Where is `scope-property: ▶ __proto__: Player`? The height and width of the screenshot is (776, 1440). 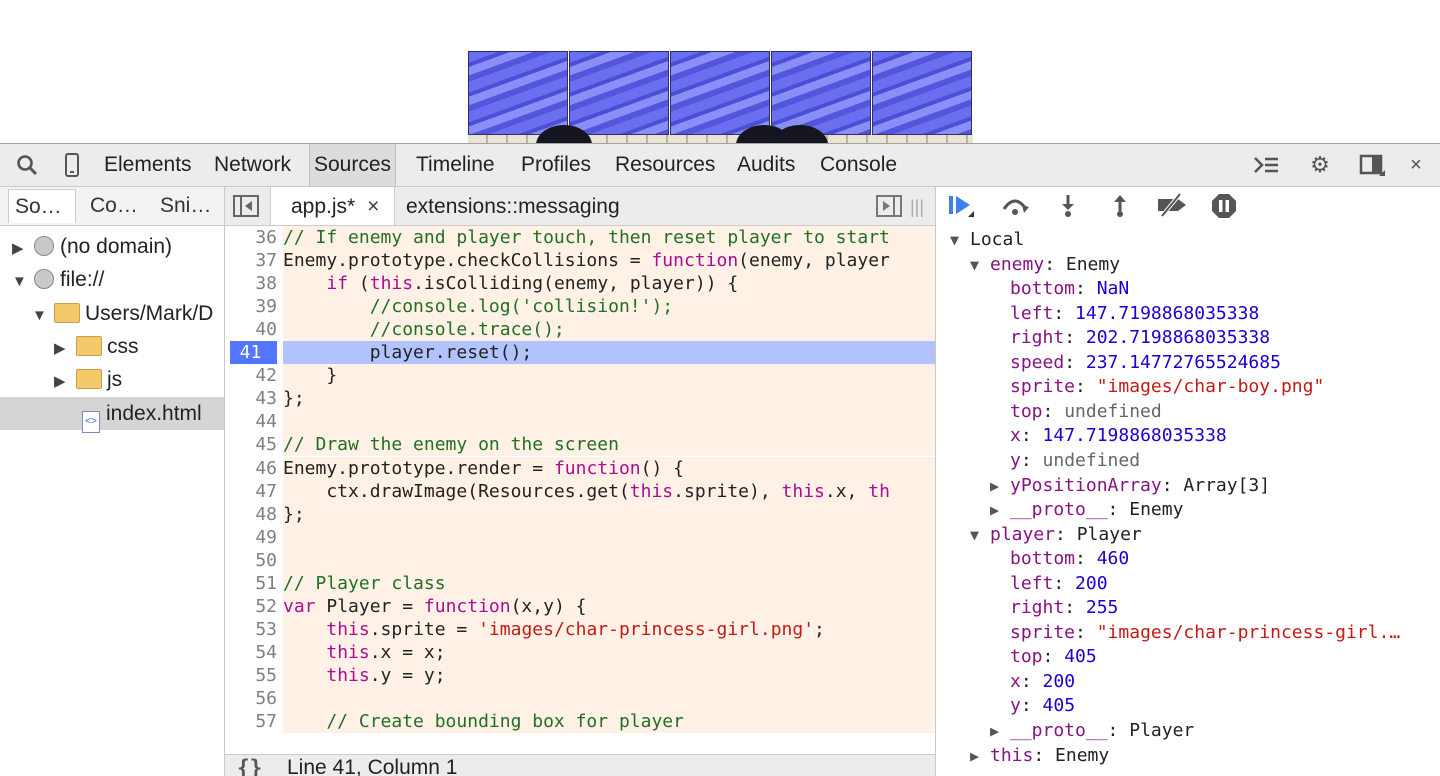
scope-property: ▶ __proto__: Player is located at coordinates (1188, 731).